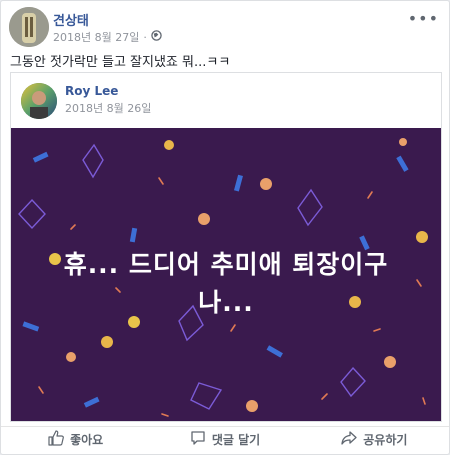 This screenshot has height=455, width=450. What do you see at coordinates (87, 440) in the screenshot?
I see `like-label: 좋아요` at bounding box center [87, 440].